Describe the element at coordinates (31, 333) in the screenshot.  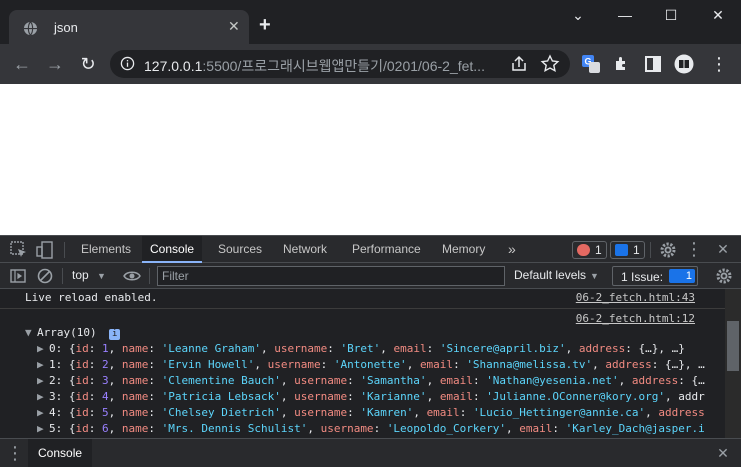
I see `expand-triangle-icon: ▼` at that location.